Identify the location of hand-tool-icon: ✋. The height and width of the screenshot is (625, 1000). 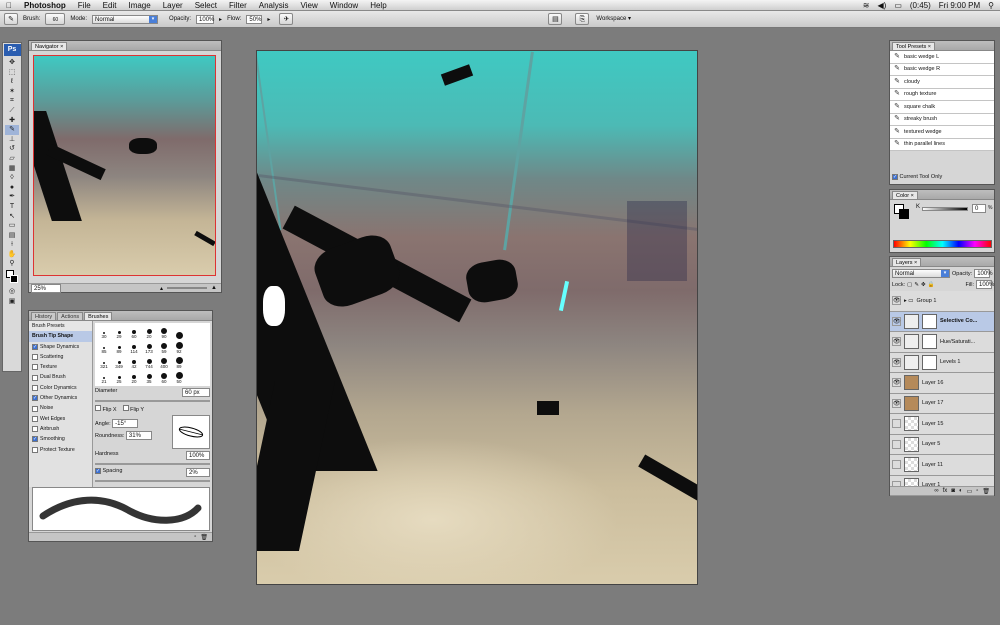
(12, 255).